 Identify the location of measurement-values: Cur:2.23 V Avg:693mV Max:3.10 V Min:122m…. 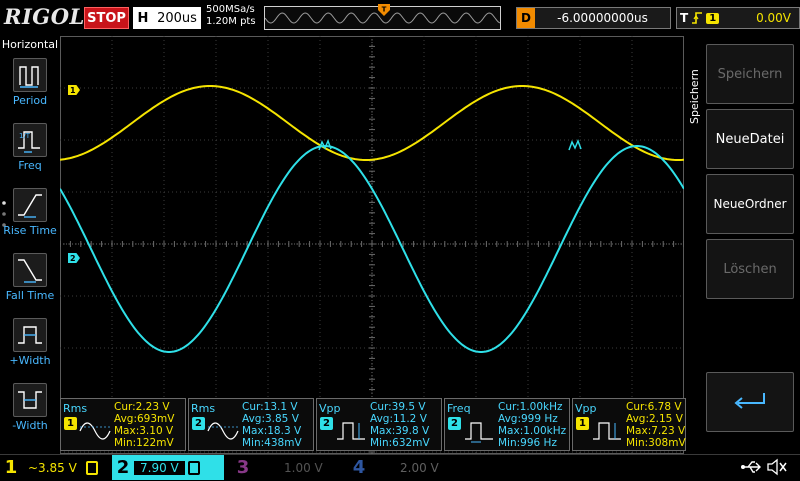
(144, 425).